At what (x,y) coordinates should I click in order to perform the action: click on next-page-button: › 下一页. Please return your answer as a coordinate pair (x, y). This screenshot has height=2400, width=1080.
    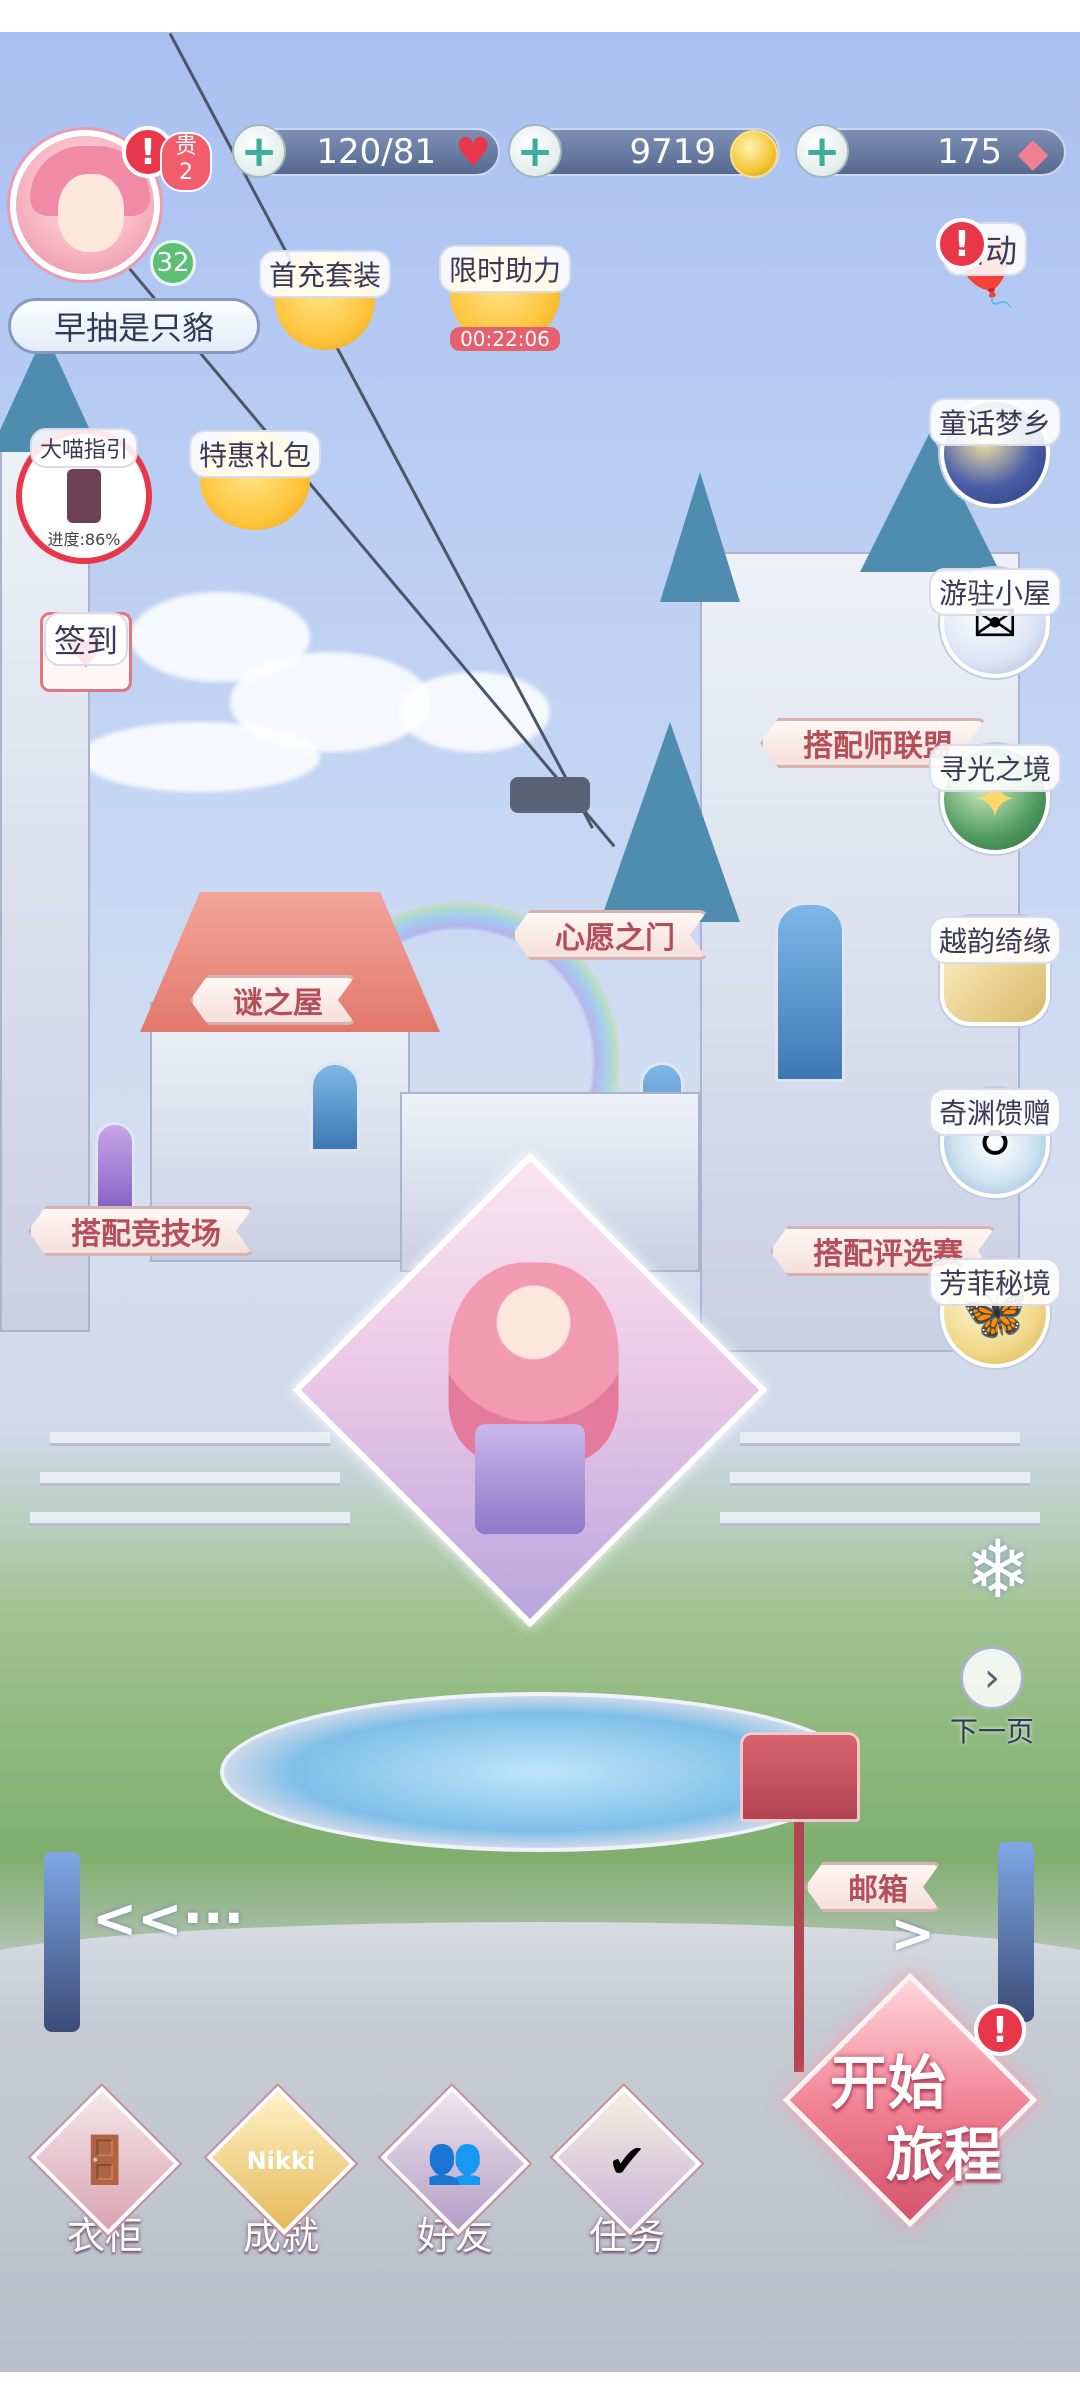
    Looking at the image, I should click on (992, 1698).